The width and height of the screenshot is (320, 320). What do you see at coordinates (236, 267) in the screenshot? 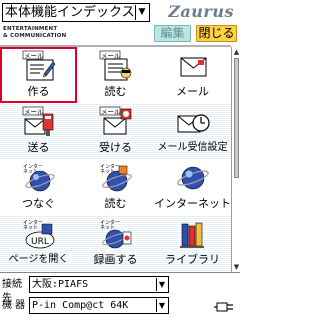
I see `scroll-down-arrow-icon: ▼` at bounding box center [236, 267].